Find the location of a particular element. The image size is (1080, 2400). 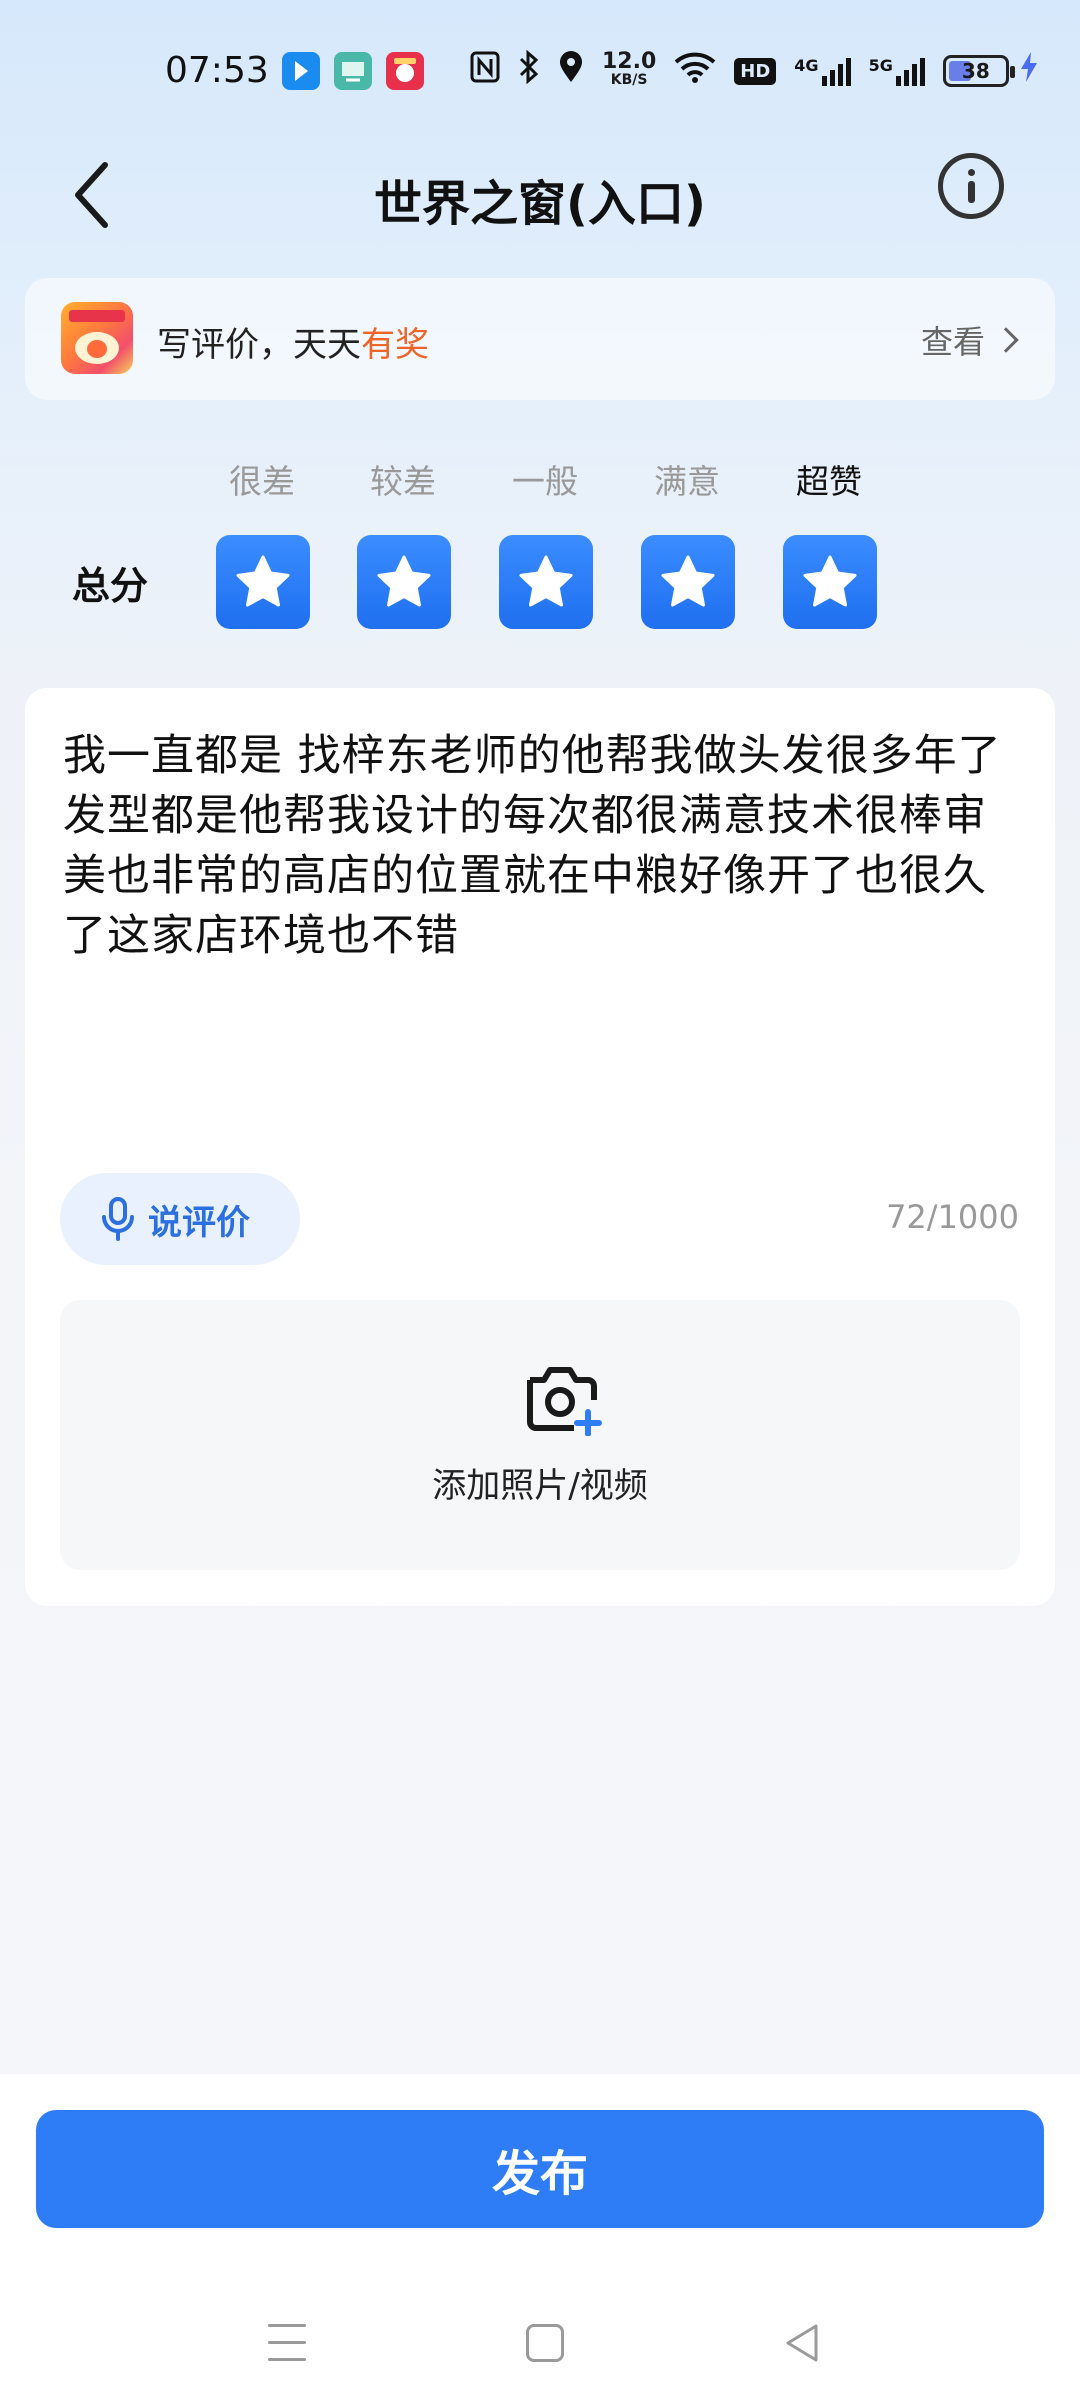

charging-icon is located at coordinates (1029, 71).